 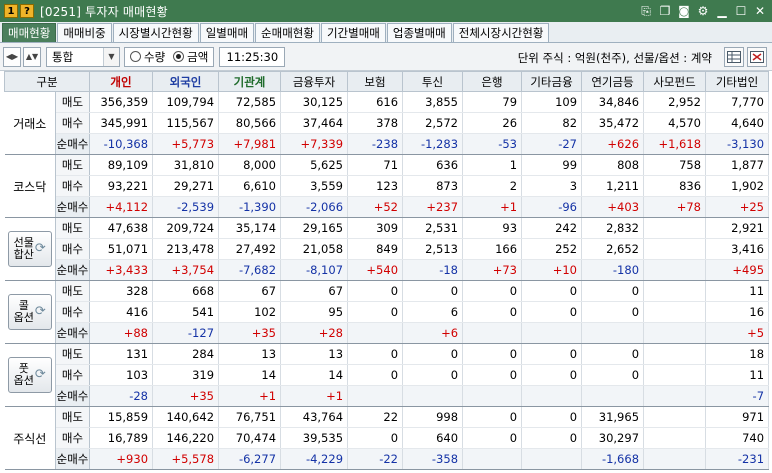 I want to click on market-select-value: 통합, so click(x=63, y=56).